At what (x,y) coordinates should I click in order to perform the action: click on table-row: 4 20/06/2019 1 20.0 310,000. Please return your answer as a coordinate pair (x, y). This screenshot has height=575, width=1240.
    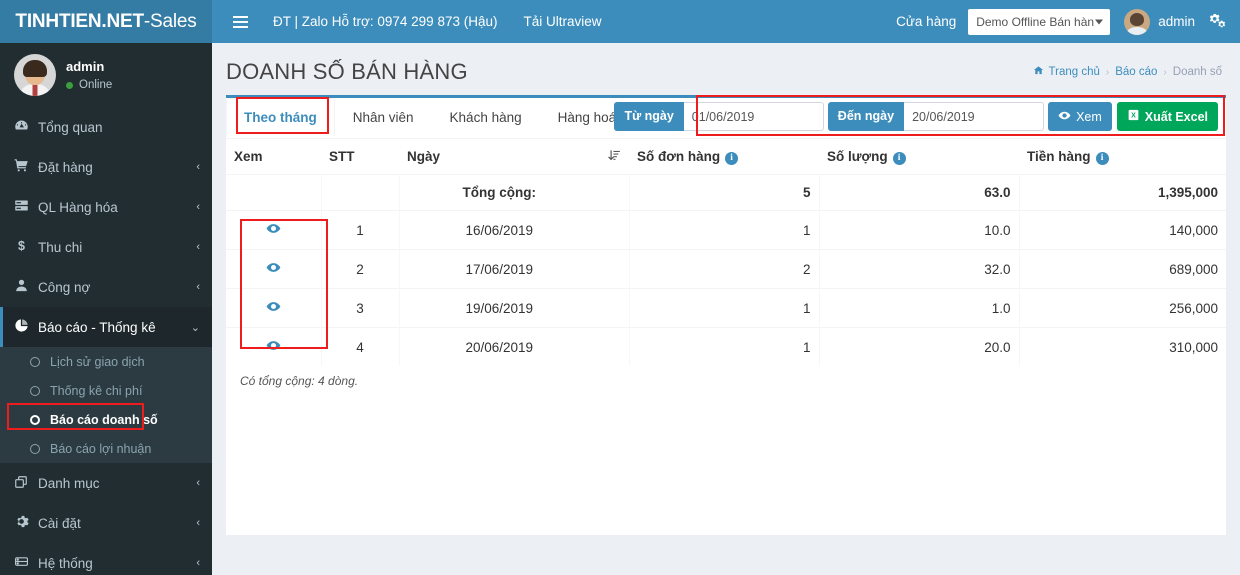
    Looking at the image, I should click on (726, 346).